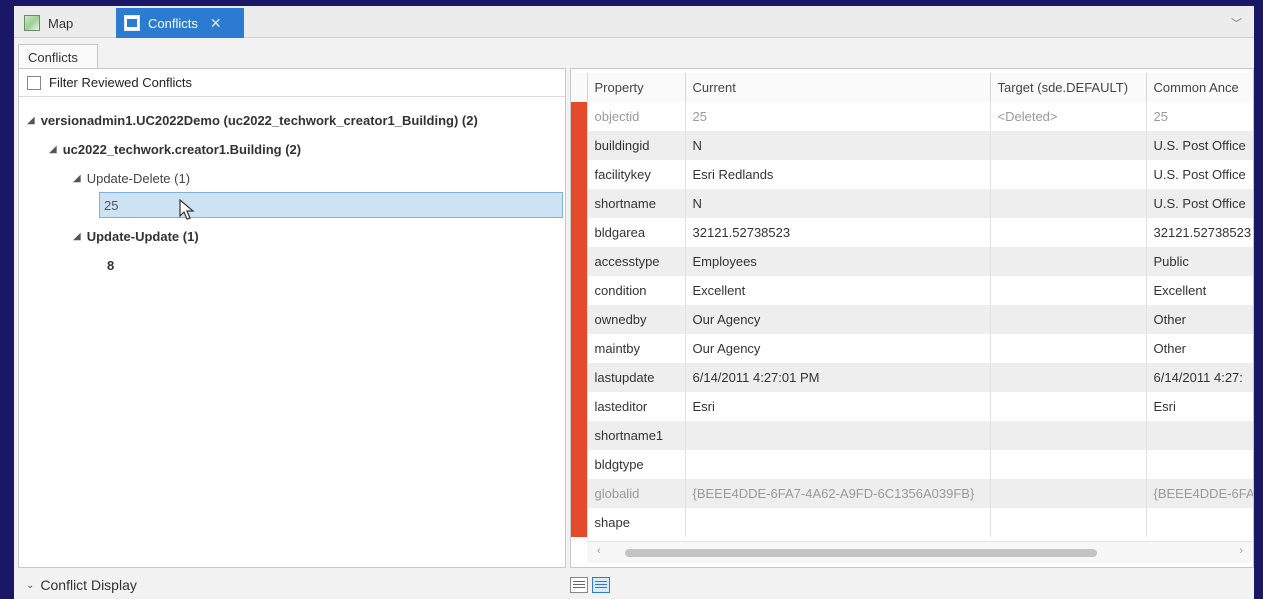  I want to click on cell-property: buildingid, so click(635, 145).